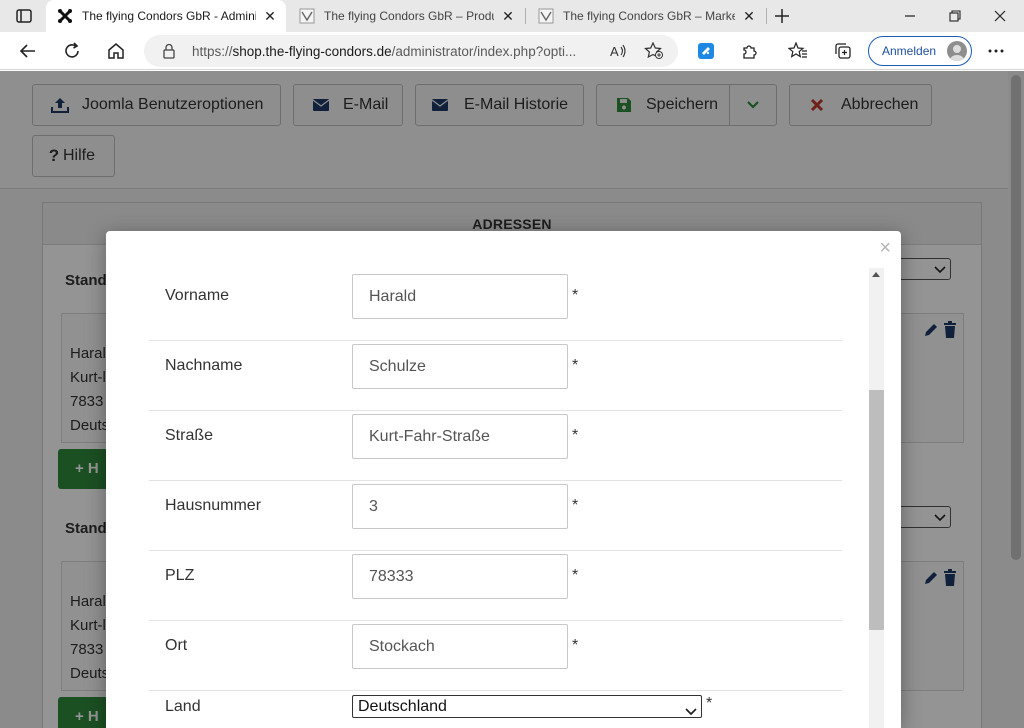  What do you see at coordinates (169, 16) in the screenshot?
I see `tab-title: The flying Condors GbR - Administration` at bounding box center [169, 16].